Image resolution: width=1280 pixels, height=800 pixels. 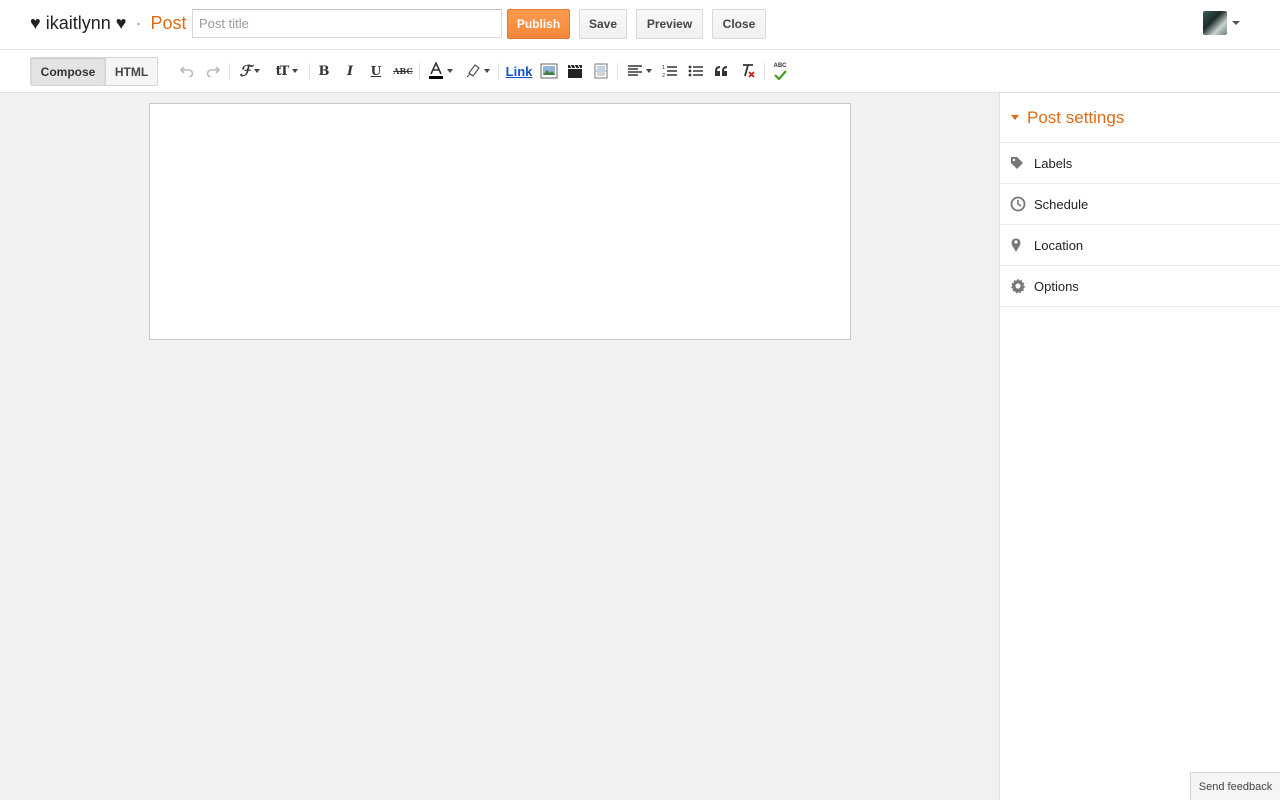 I want to click on underline-icon: U, so click(x=376, y=71).